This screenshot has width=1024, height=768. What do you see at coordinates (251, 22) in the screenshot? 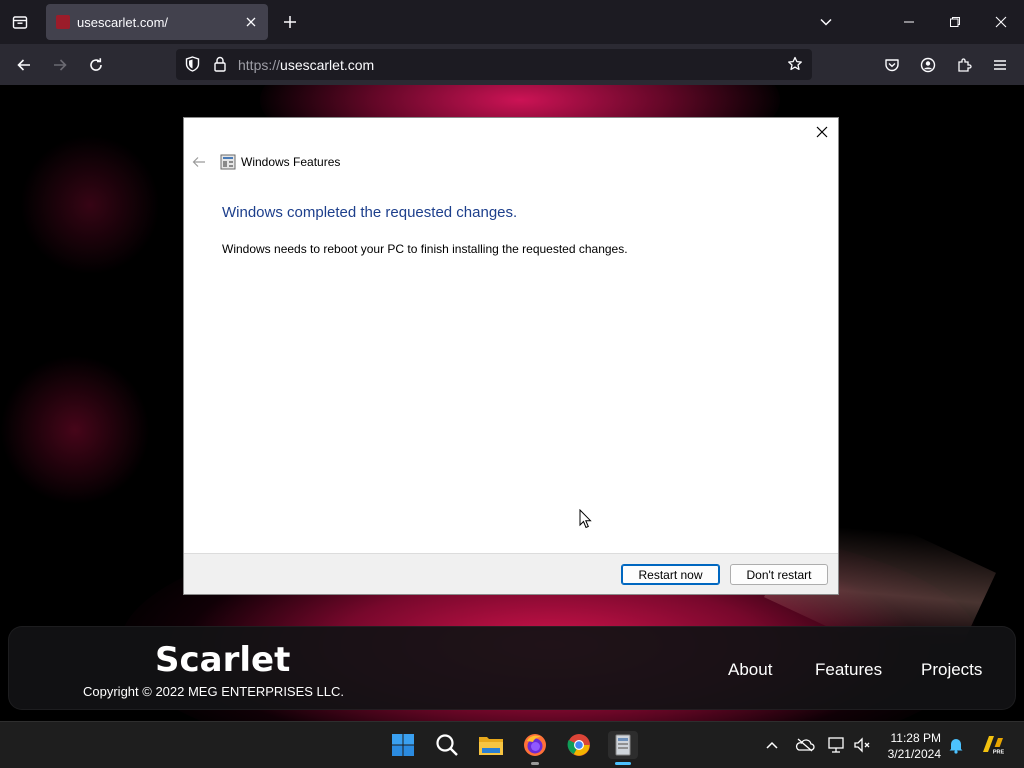
I see `close-tab-icon` at bounding box center [251, 22].